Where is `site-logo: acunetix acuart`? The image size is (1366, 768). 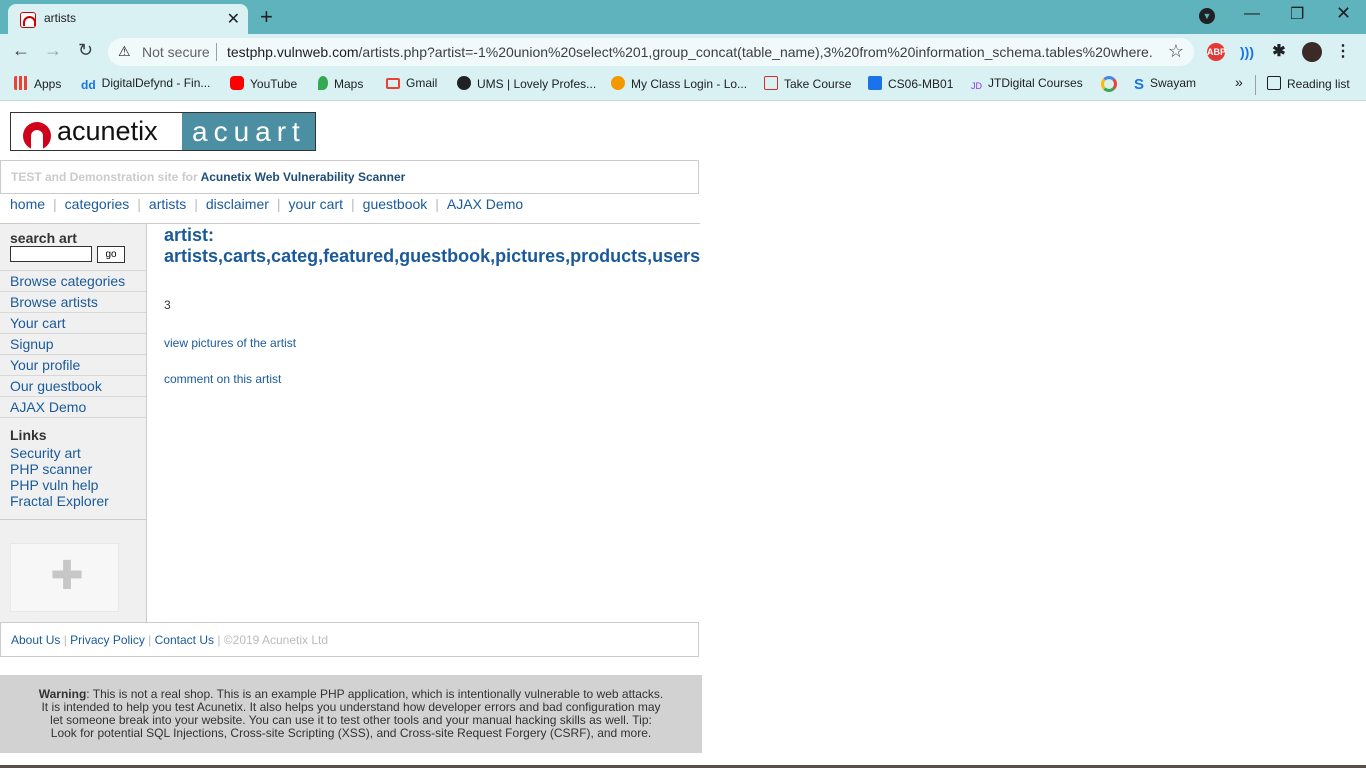 site-logo: acunetix acuart is located at coordinates (163, 131).